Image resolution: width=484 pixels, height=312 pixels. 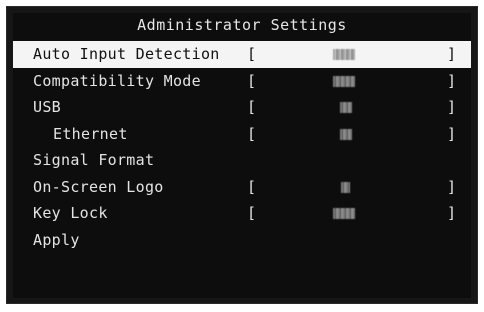 I want to click on menu-item-compatibility-mode: Compatibility Mode [ ], so click(x=242, y=81).